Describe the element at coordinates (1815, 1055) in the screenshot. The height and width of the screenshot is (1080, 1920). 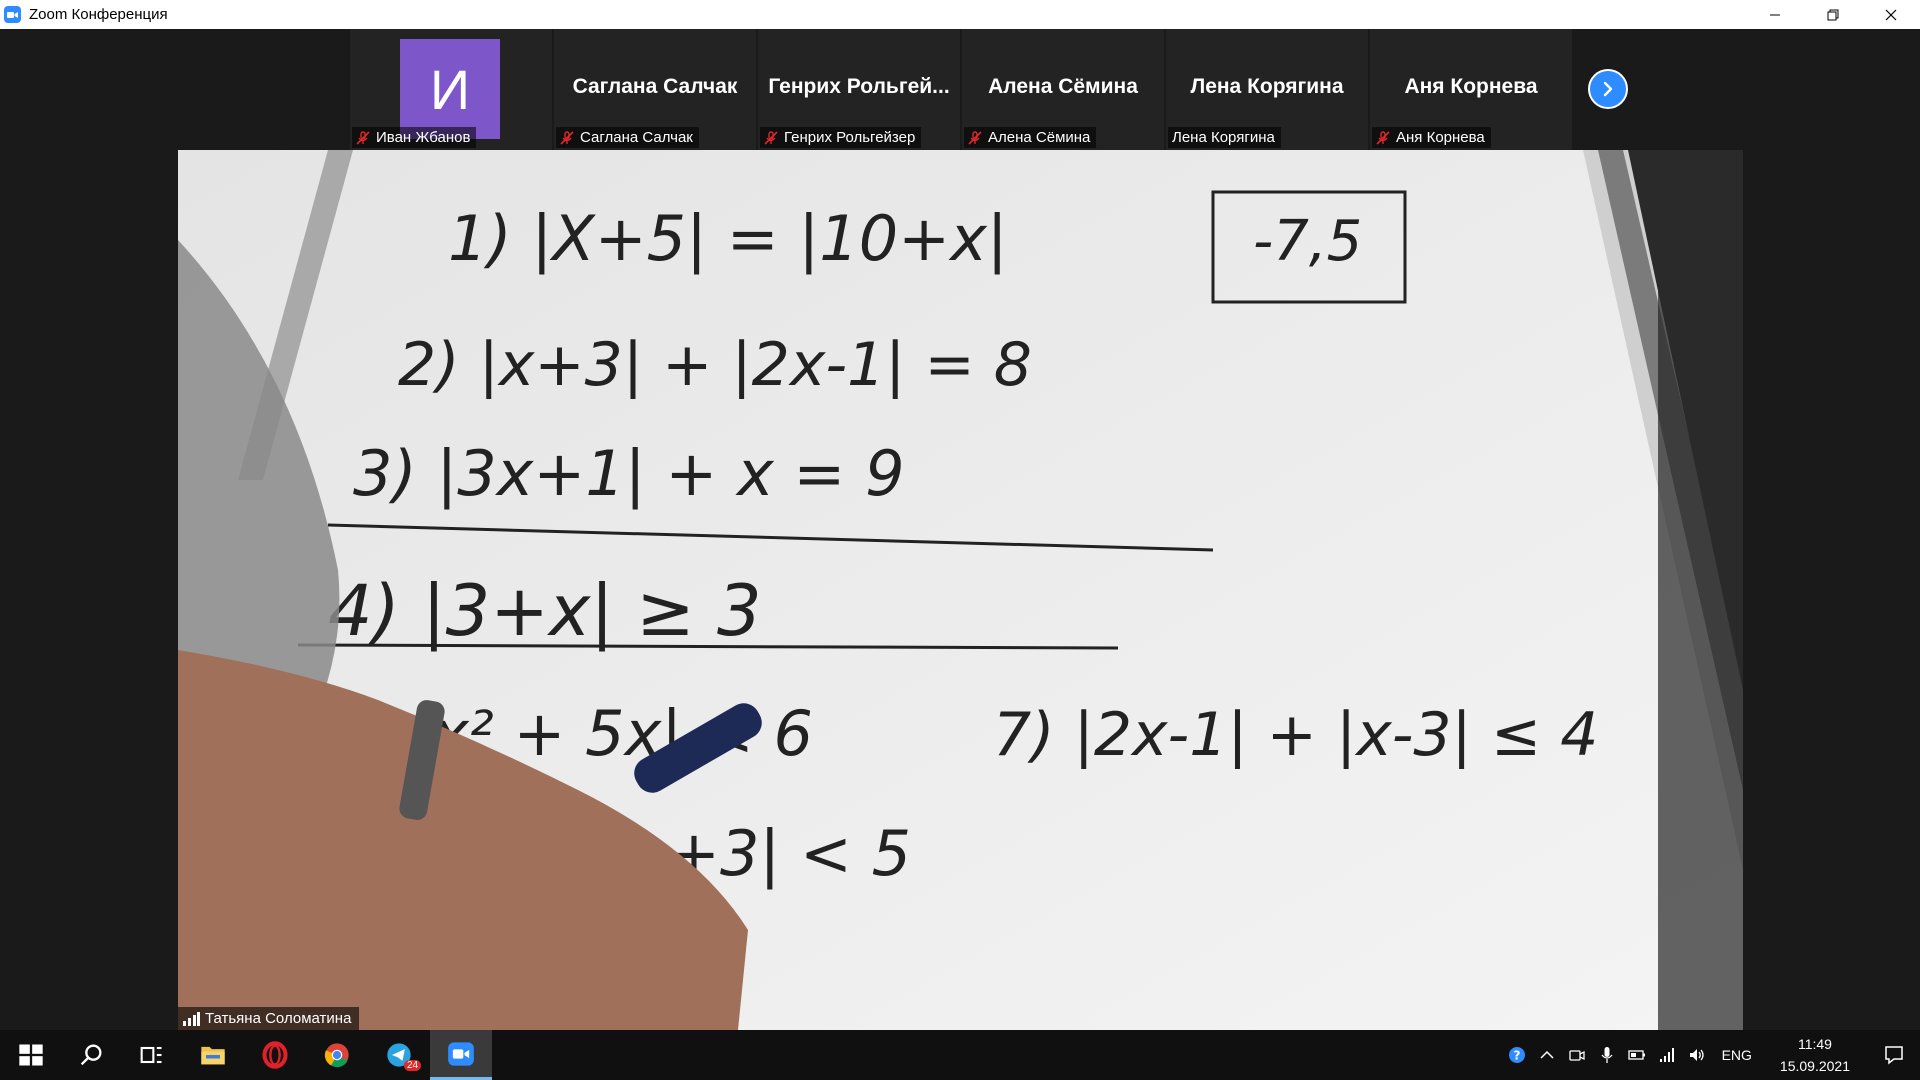
I see `clock: 11:49 15.09.2021` at that location.